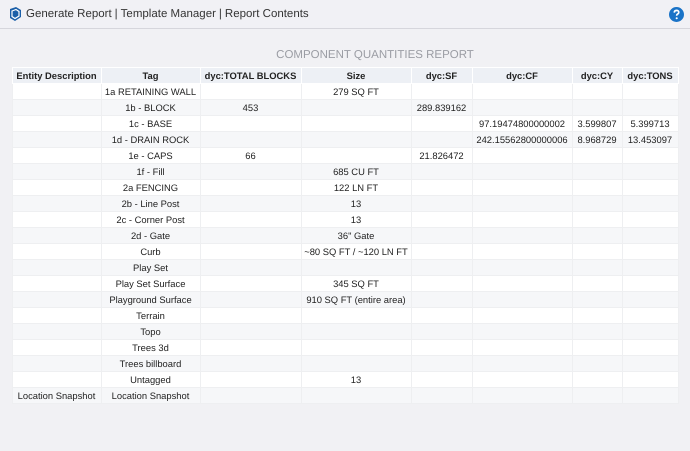 This screenshot has height=451, width=690. I want to click on logo-icon, so click(15, 14).